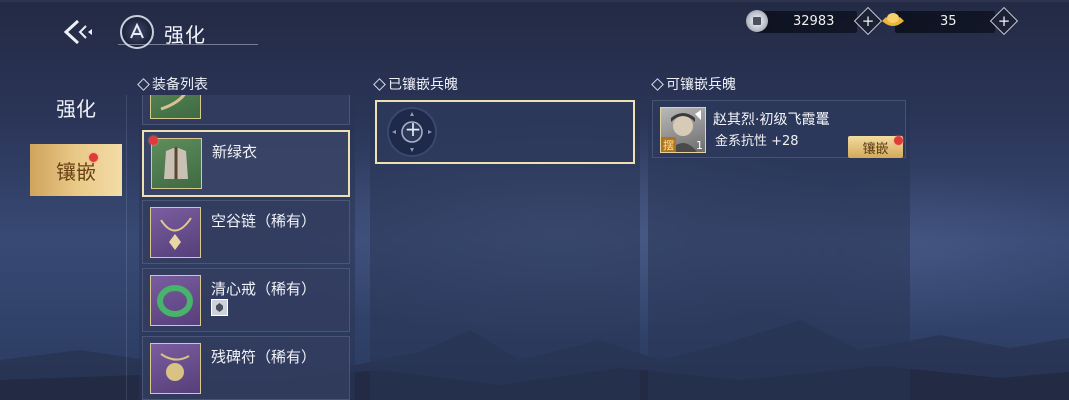  I want to click on list-item-armor: 新绿衣, so click(246, 163).